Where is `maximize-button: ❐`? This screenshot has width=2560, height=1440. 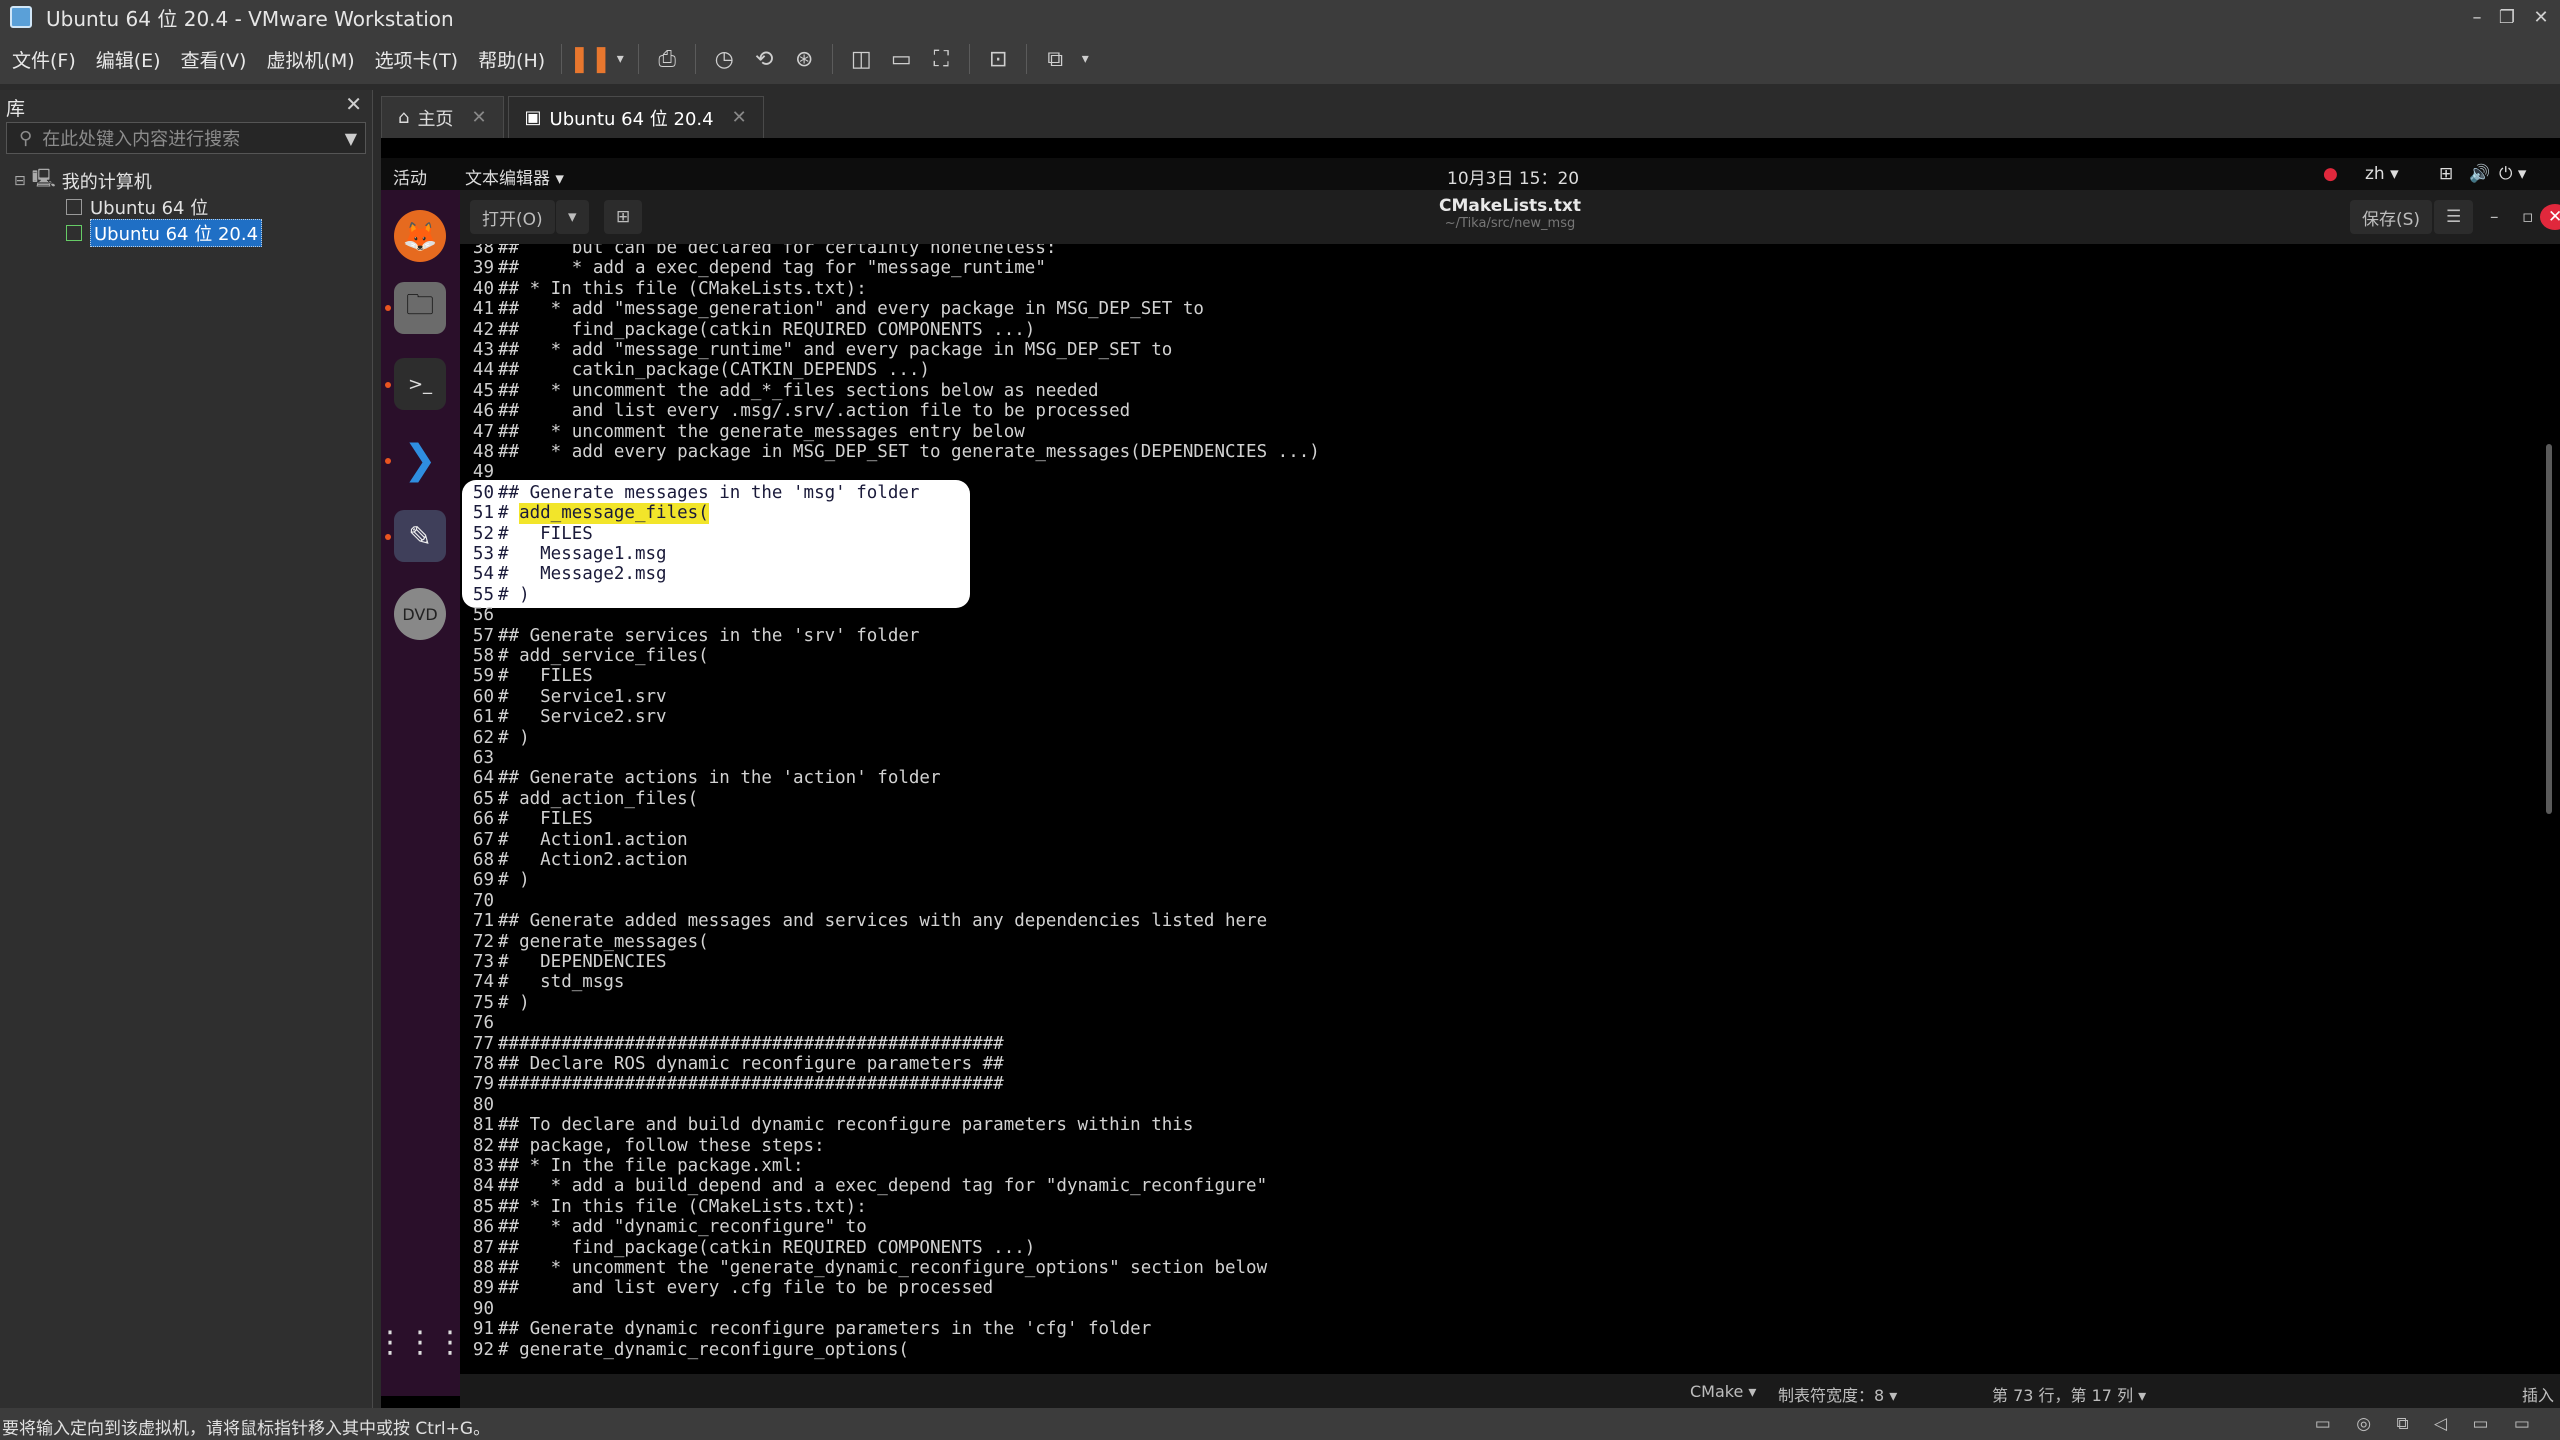
maximize-button: ❐ is located at coordinates (2507, 17).